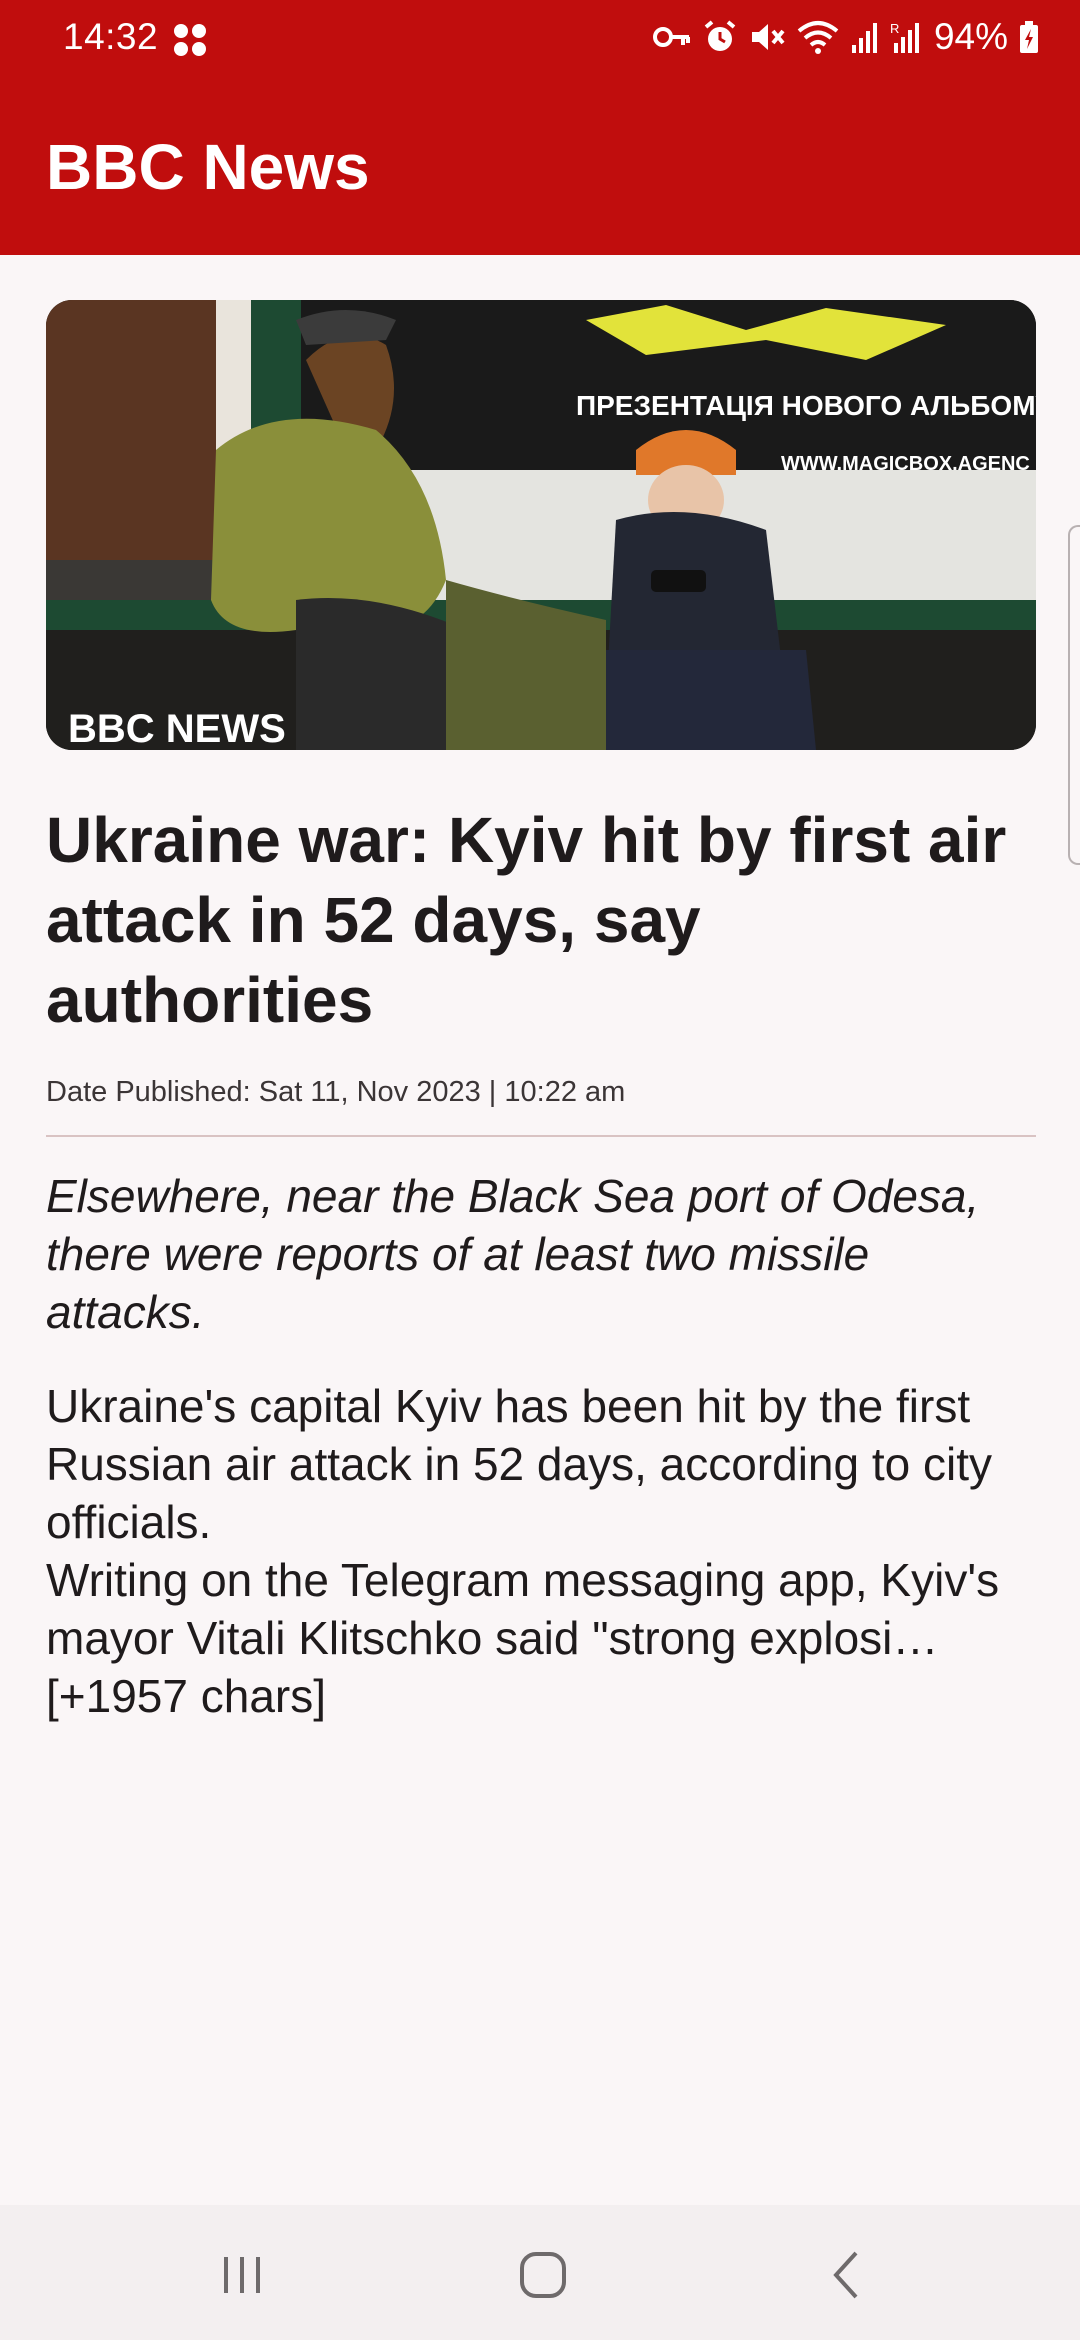  What do you see at coordinates (541, 1136) in the screenshot?
I see `divider` at bounding box center [541, 1136].